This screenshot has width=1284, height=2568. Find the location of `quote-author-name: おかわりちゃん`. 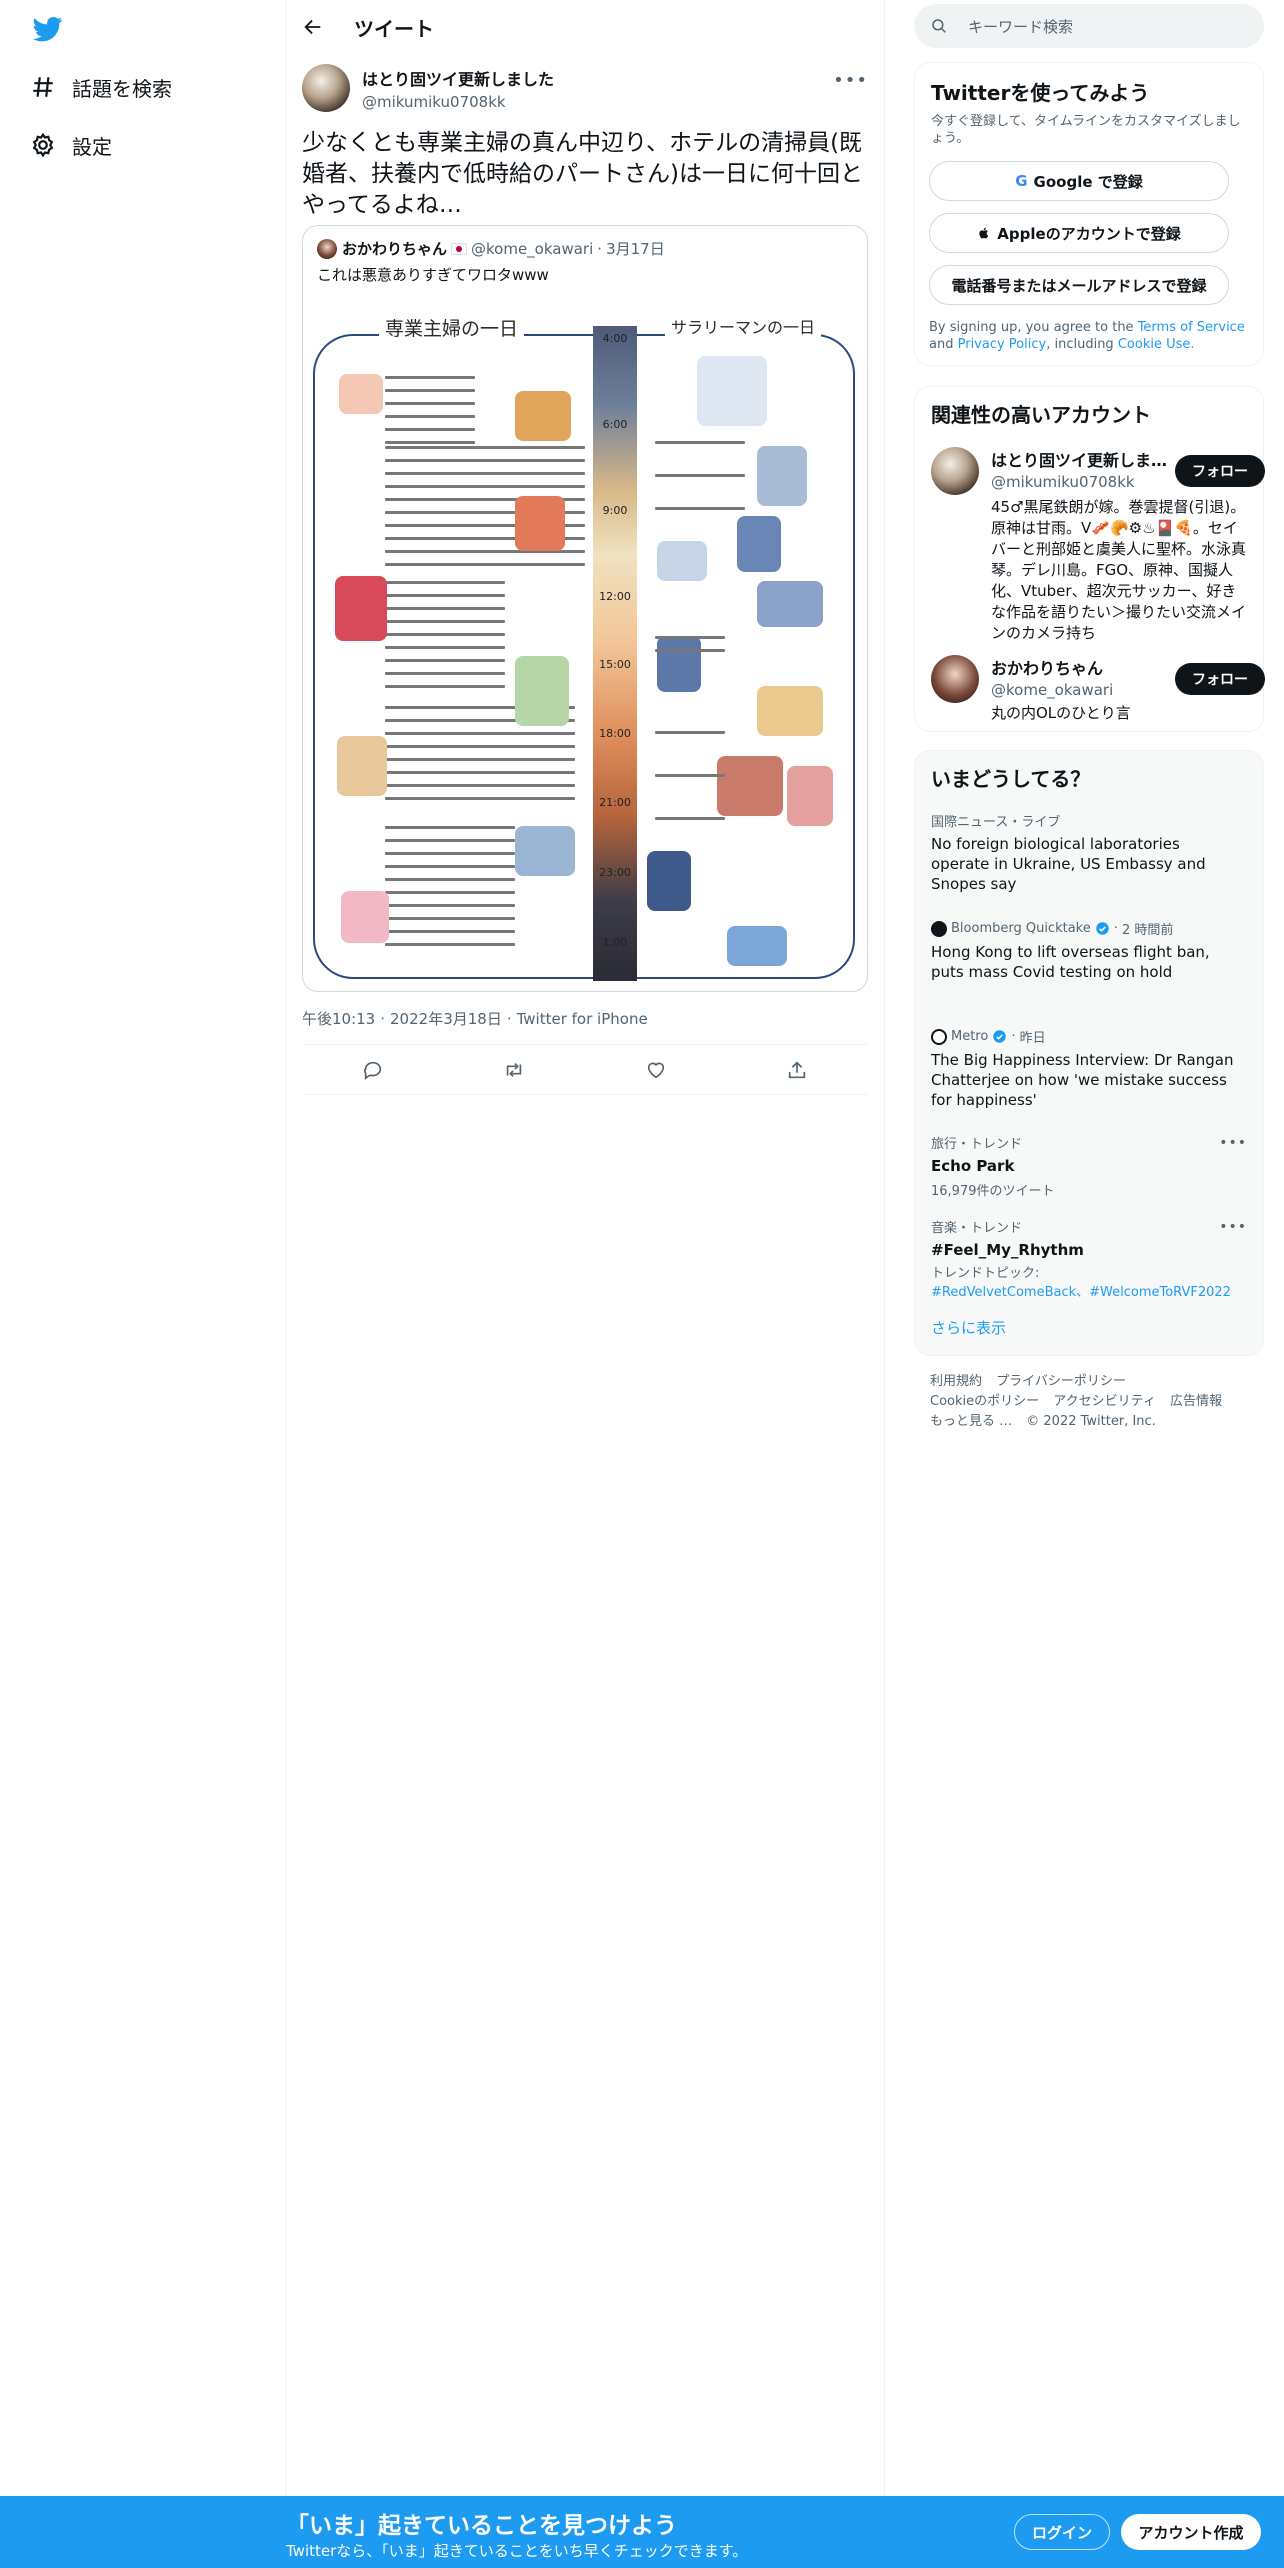

quote-author-name: おかわりちゃん is located at coordinates (395, 249).